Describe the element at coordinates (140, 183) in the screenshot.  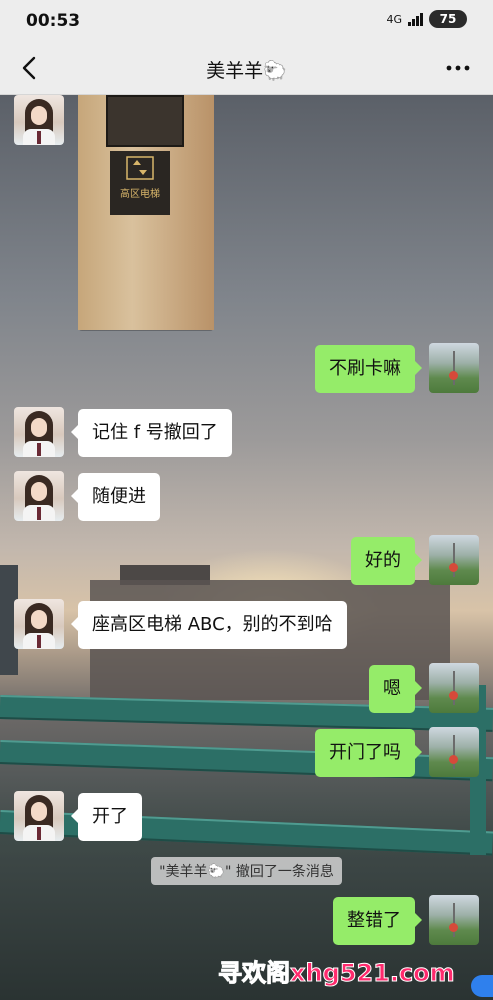
I see `elevator-sign: 高区电梯` at that location.